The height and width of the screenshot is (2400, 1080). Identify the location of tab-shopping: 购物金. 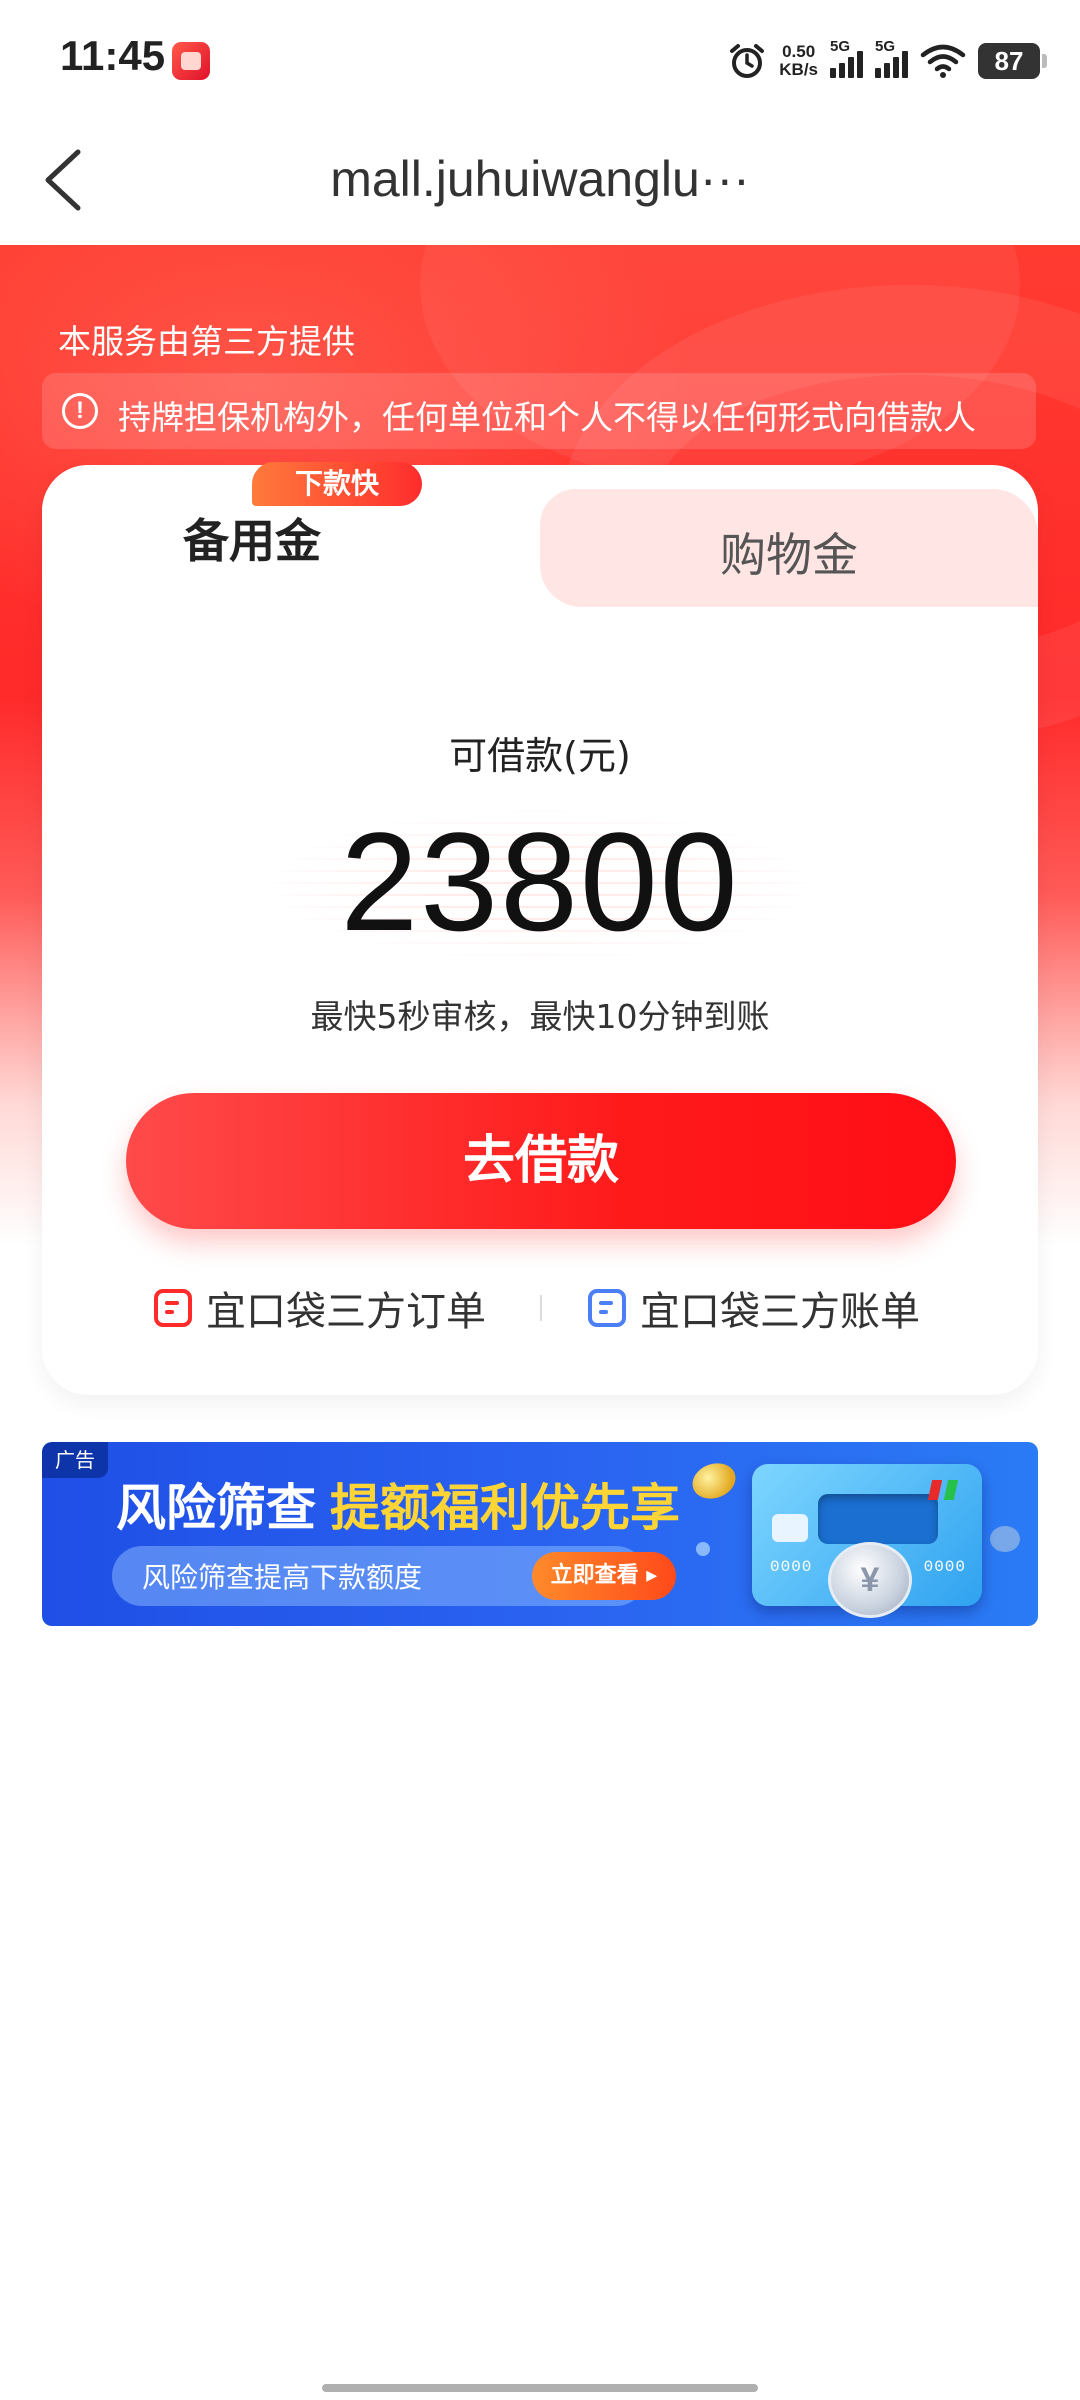
(789, 548).